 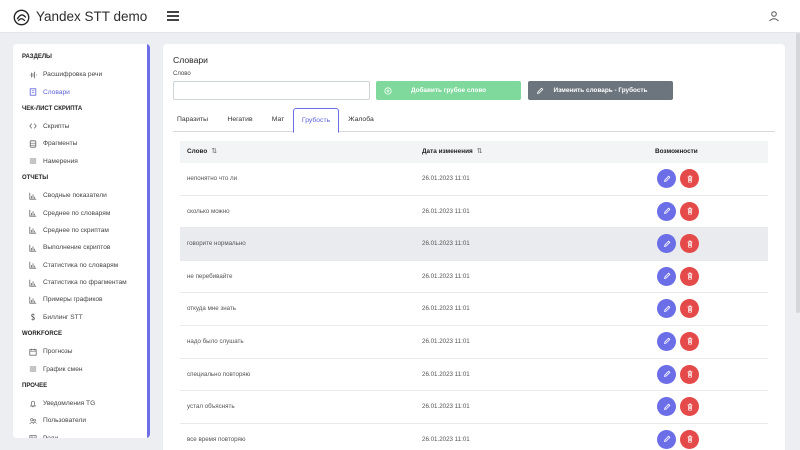 What do you see at coordinates (81, 126) in the screenshot?
I see `sidebar-item: Скрипты` at bounding box center [81, 126].